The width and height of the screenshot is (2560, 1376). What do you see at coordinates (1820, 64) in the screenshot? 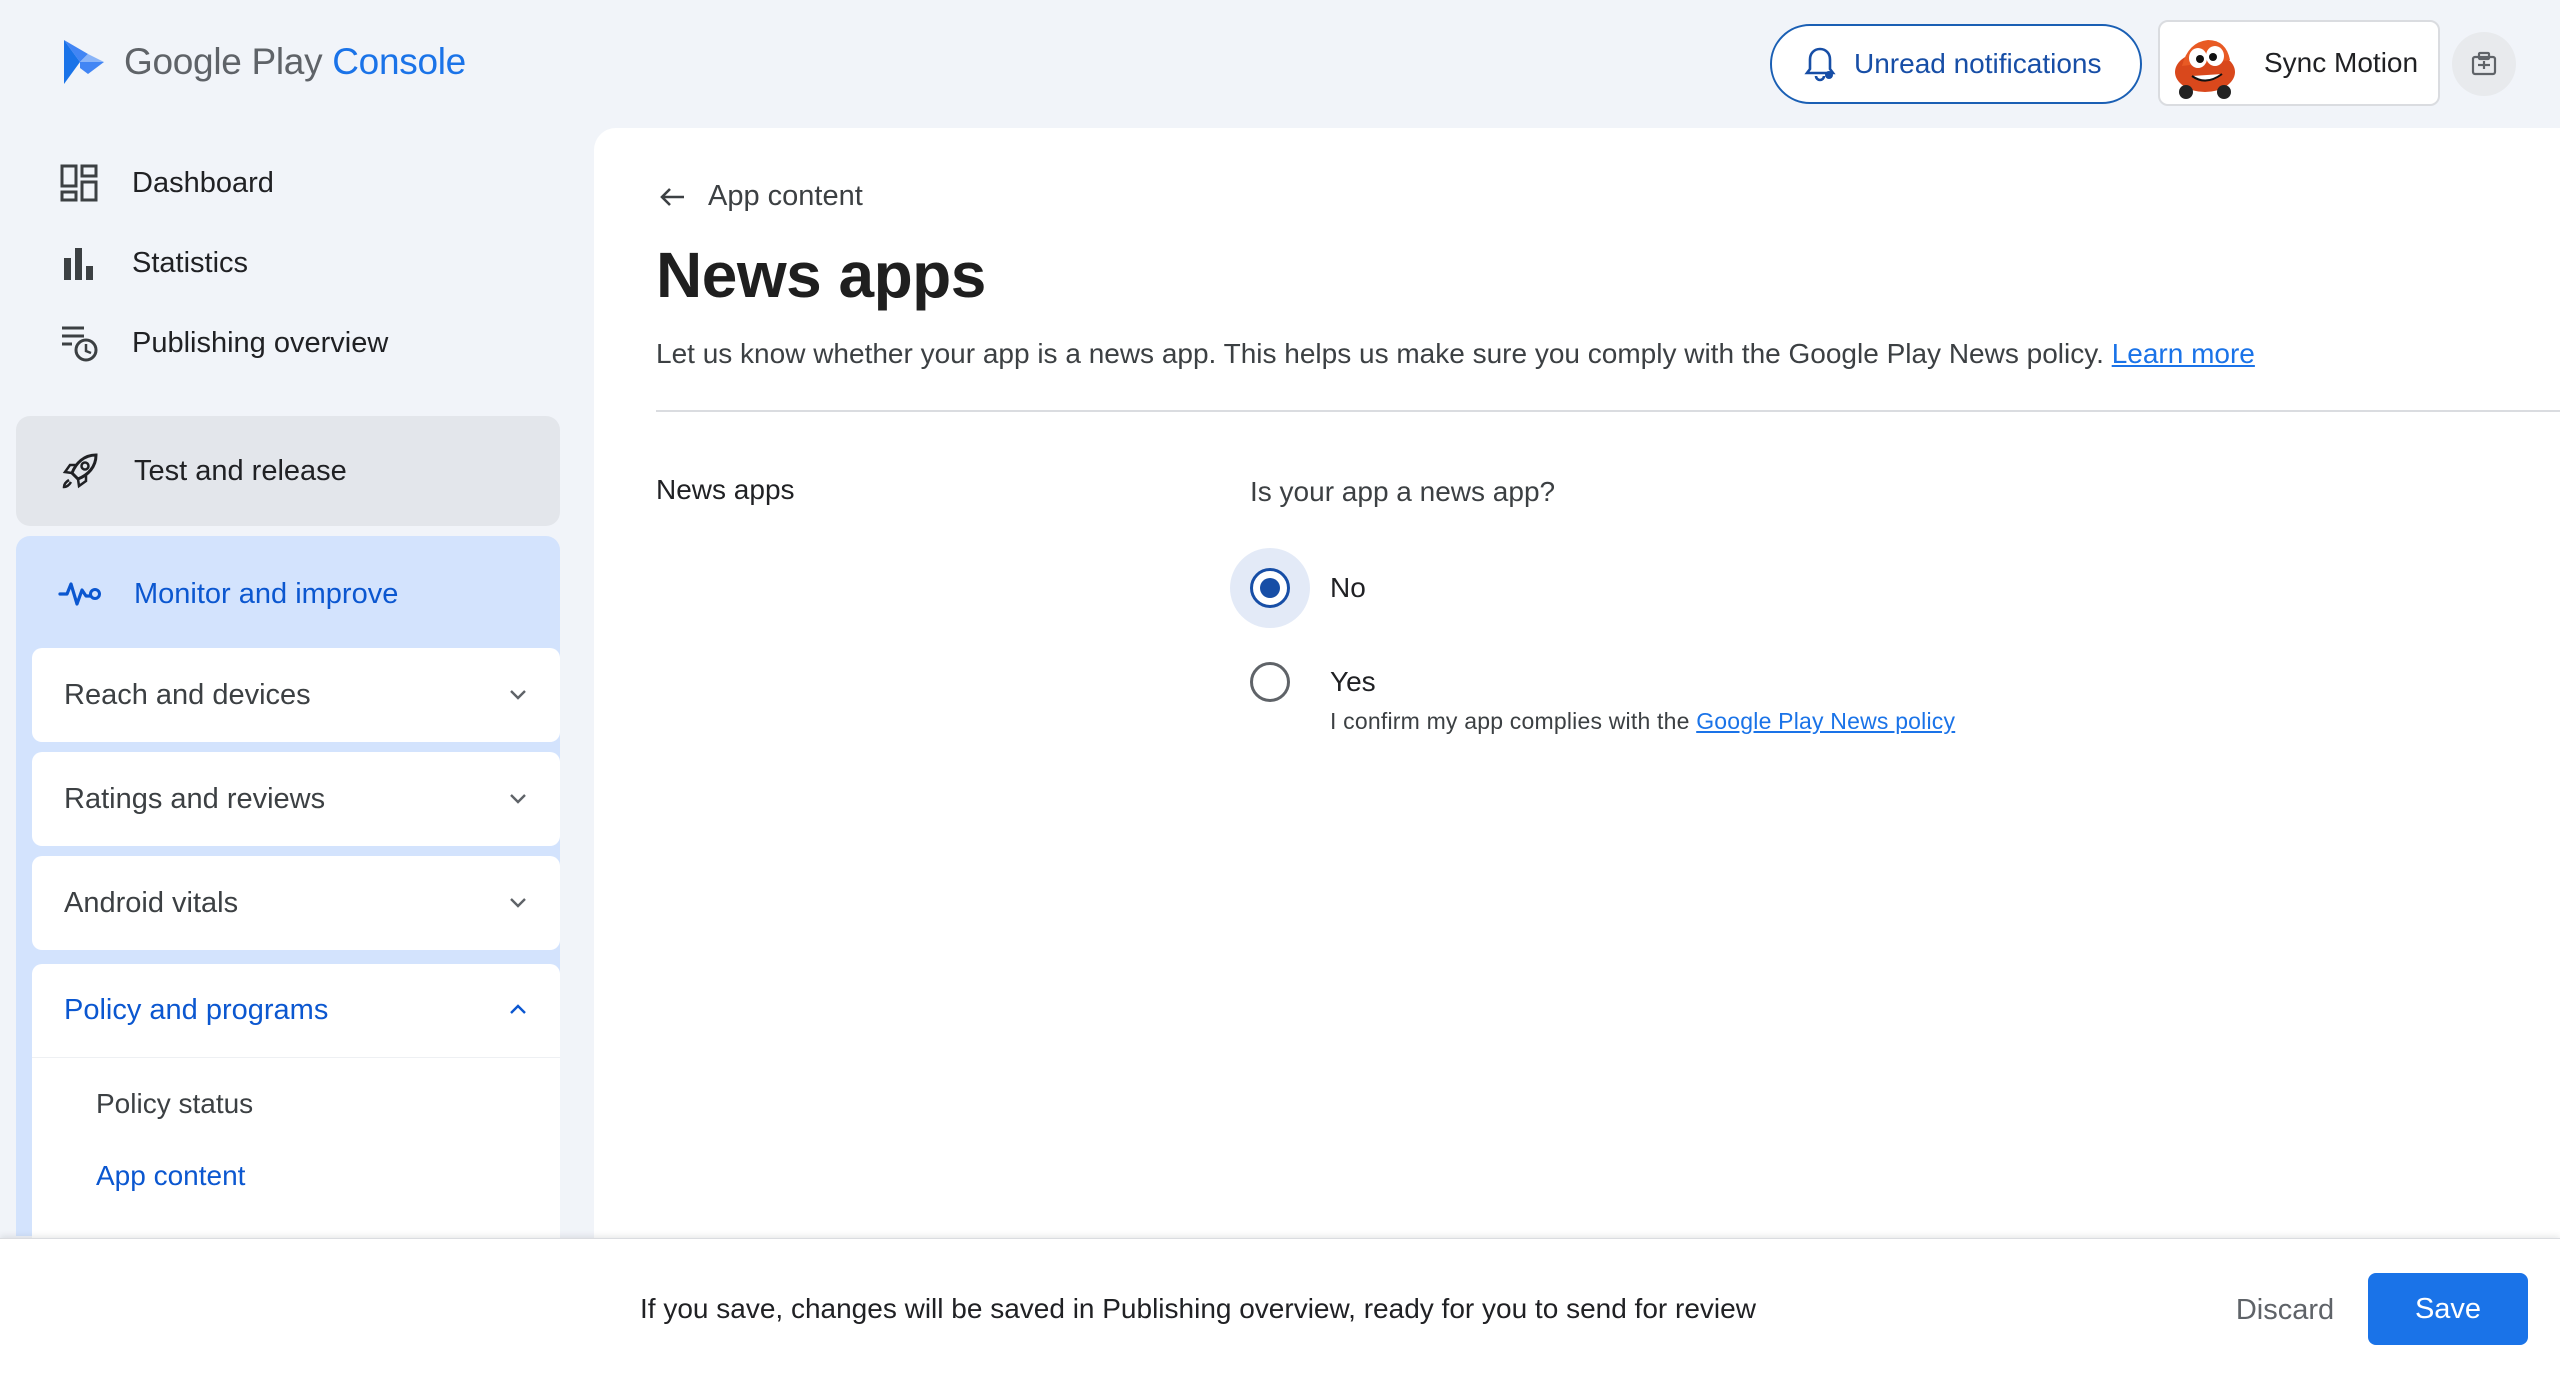
I see `bell-icon` at bounding box center [1820, 64].